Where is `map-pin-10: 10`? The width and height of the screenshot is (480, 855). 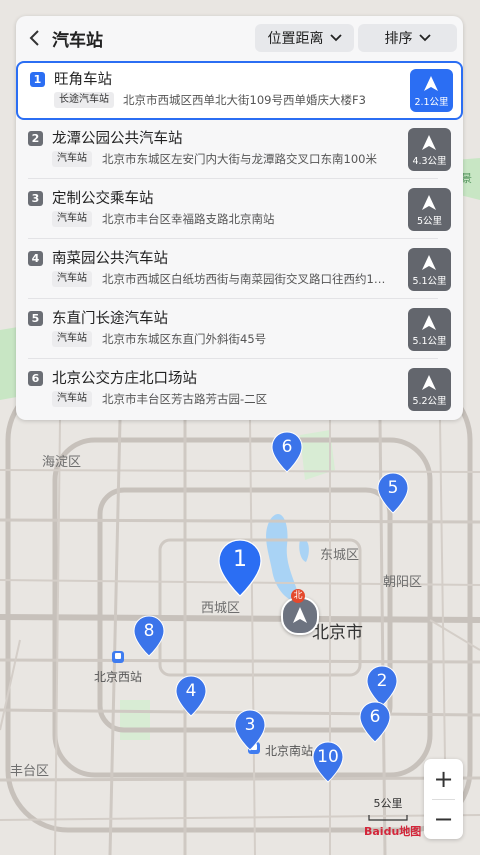
map-pin-10: 10 is located at coordinates (328, 762).